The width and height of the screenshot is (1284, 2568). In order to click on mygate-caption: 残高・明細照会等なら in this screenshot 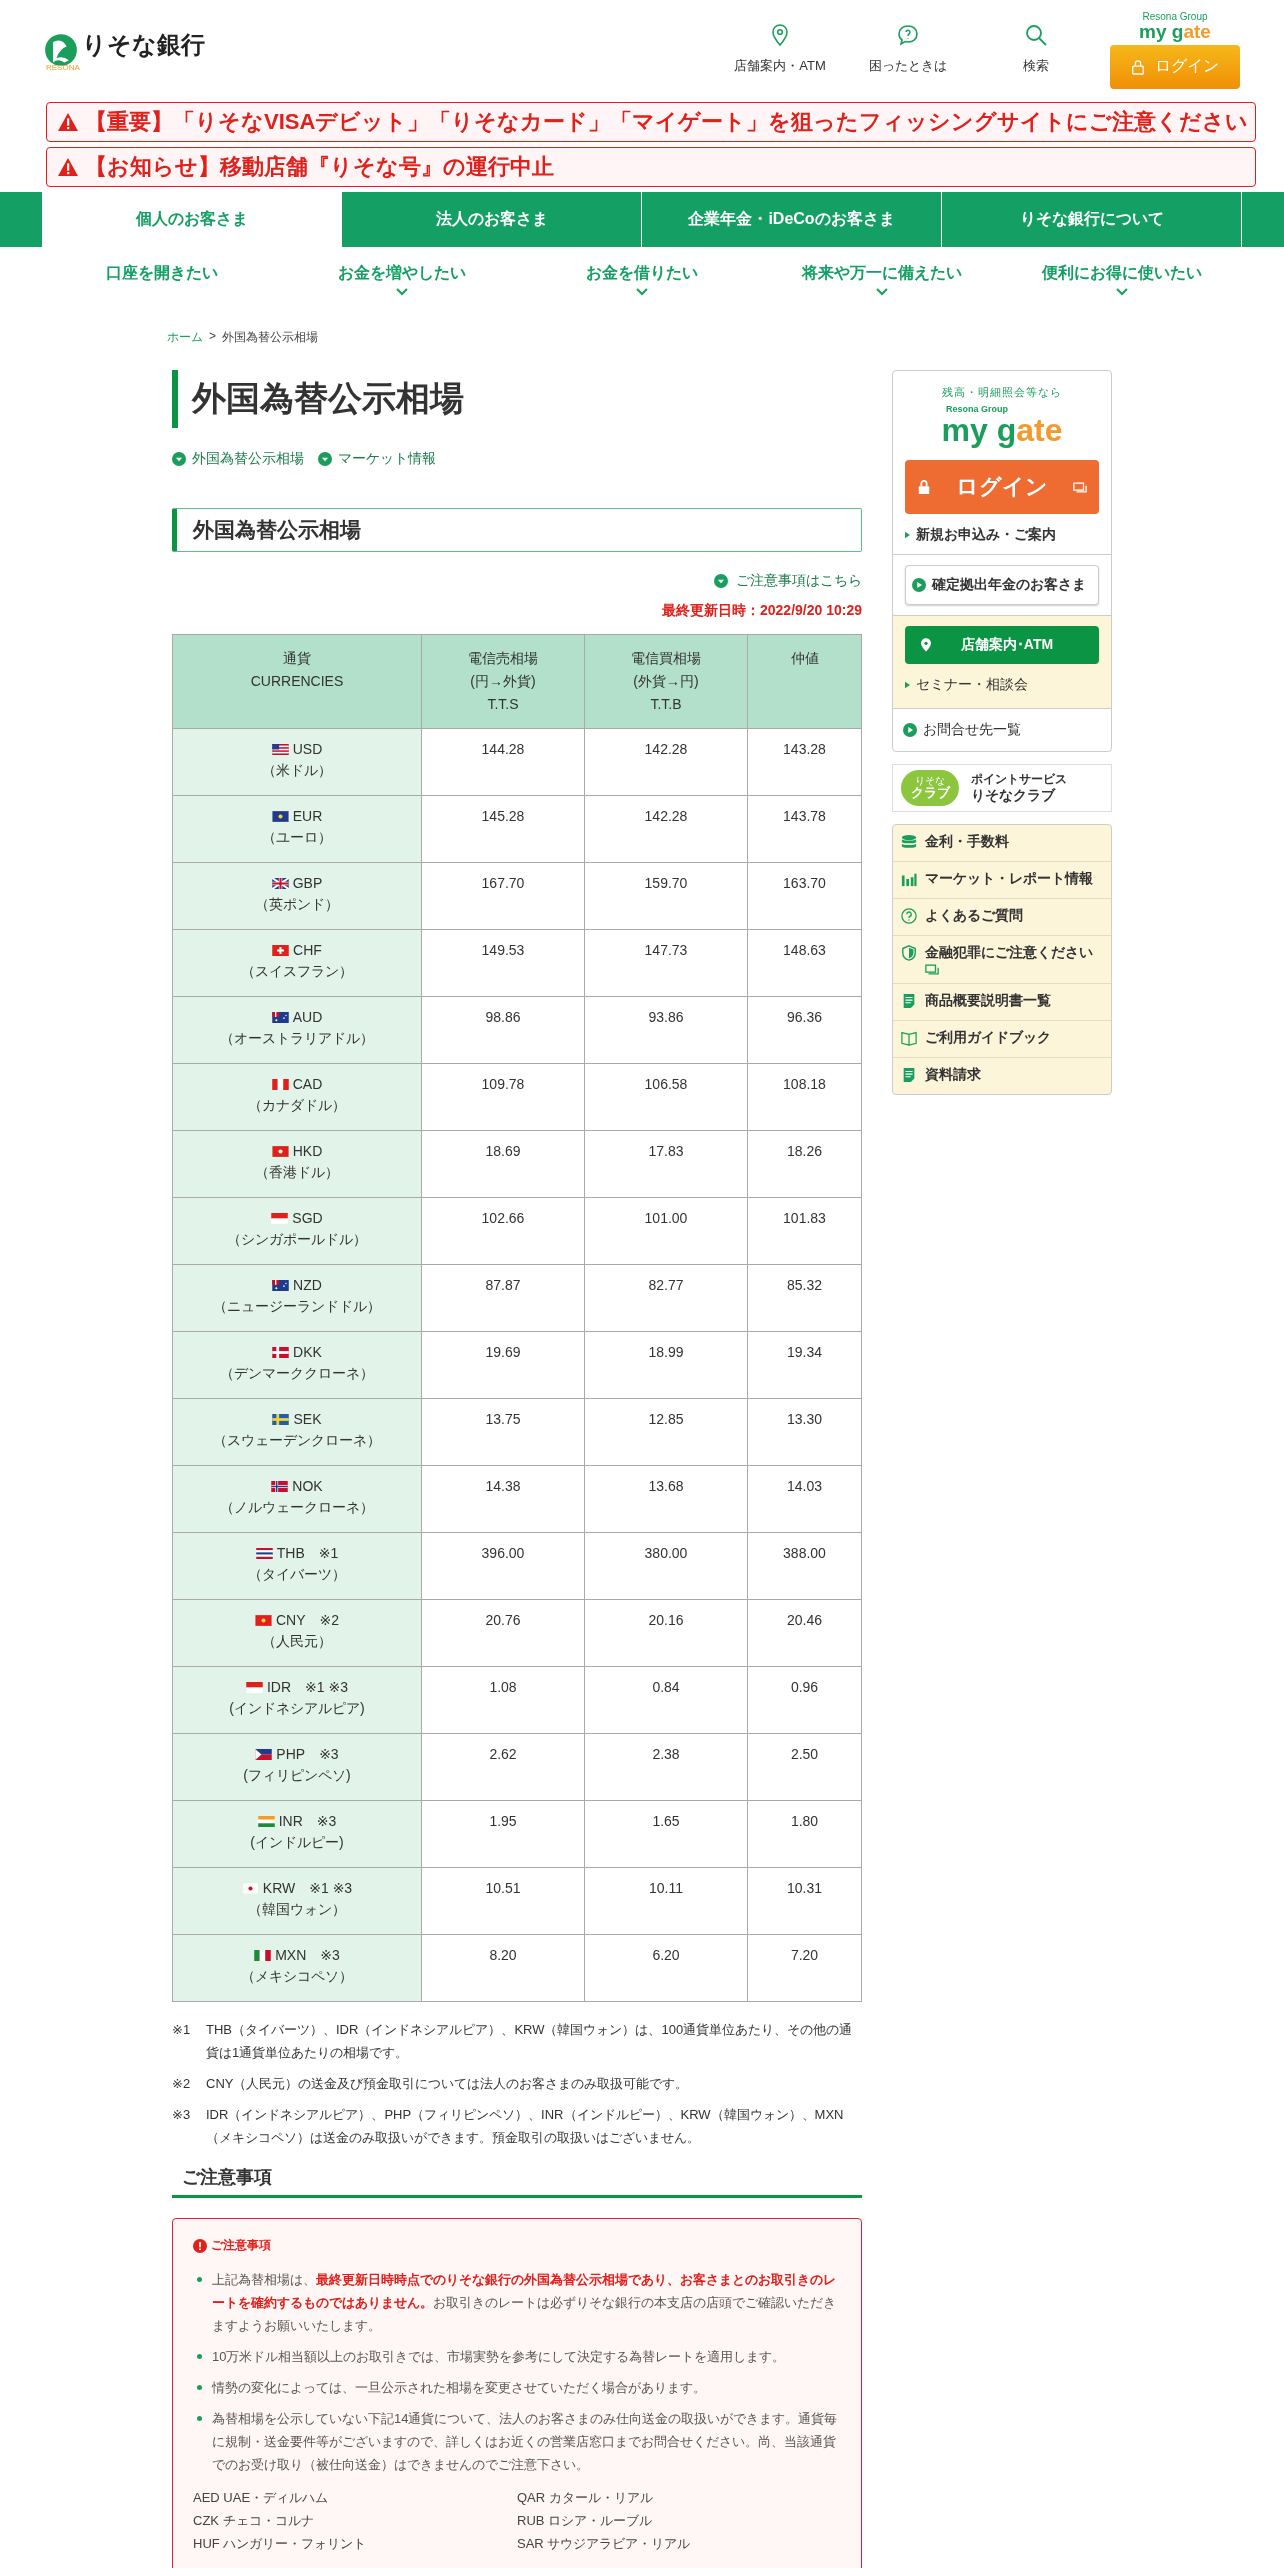, I will do `click(1002, 392)`.